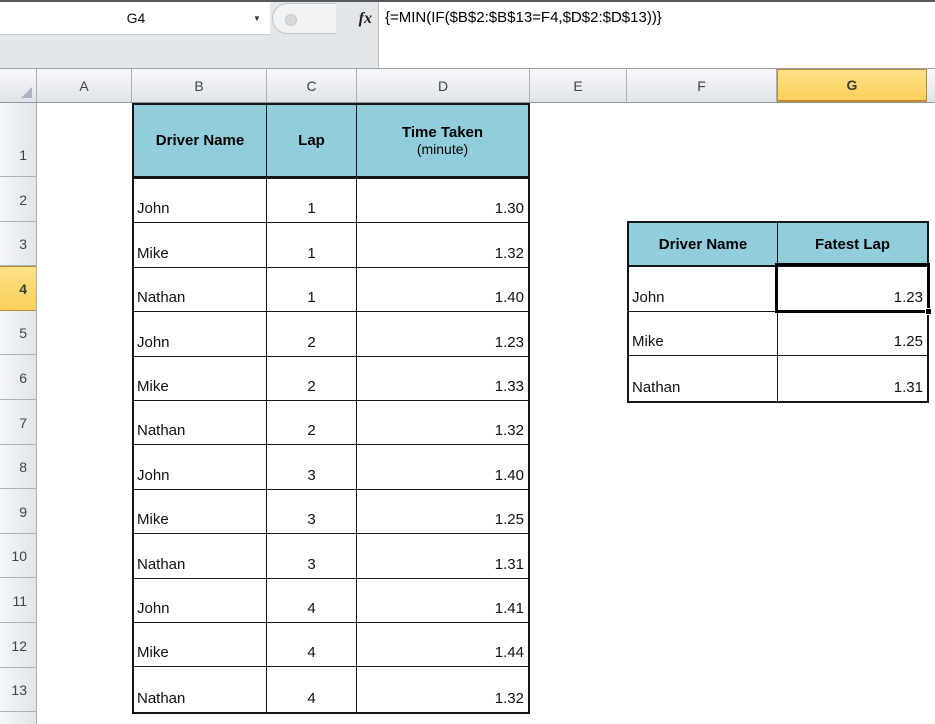 This screenshot has height=724, width=935. Describe the element at coordinates (312, 140) in the screenshot. I see `header-lap: Lap` at that location.